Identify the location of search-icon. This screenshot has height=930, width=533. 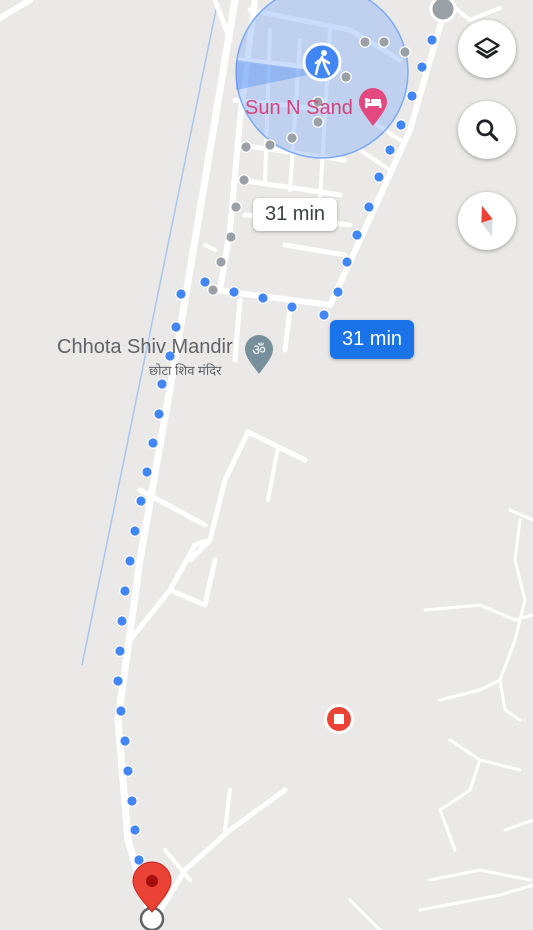
(487, 130).